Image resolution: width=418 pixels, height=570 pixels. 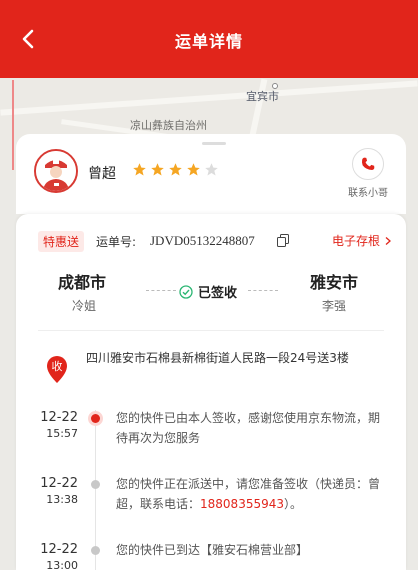 I want to click on route-dash-right, so click(x=263, y=290).